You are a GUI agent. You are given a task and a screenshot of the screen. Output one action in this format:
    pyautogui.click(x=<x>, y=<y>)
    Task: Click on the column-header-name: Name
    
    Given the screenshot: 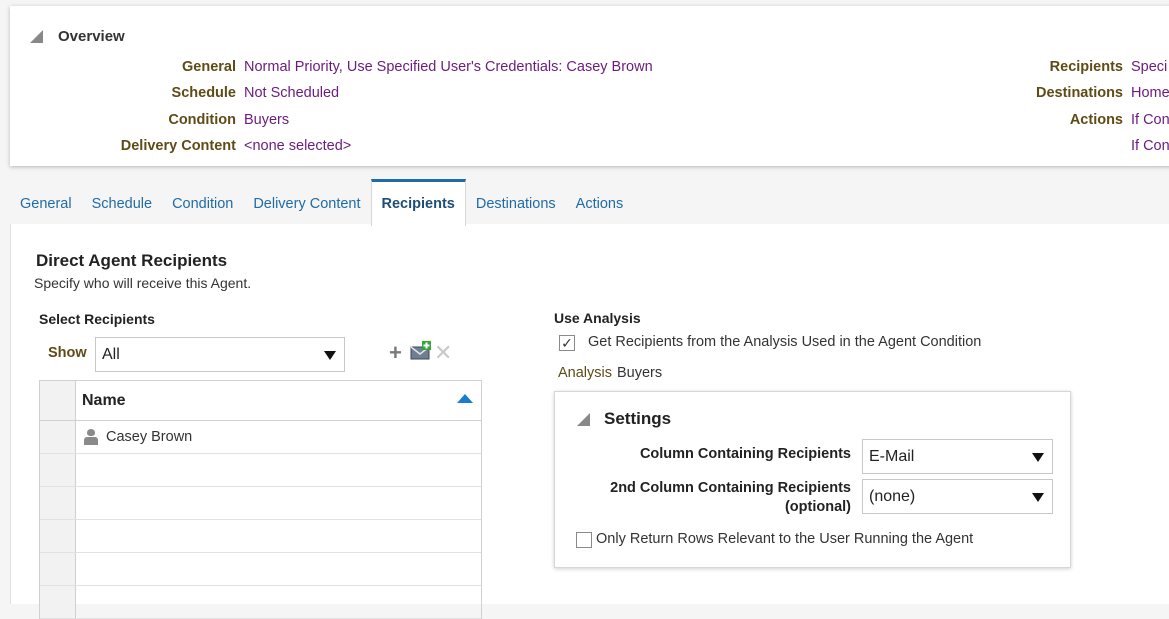 What is the action you would take?
    pyautogui.click(x=278, y=400)
    